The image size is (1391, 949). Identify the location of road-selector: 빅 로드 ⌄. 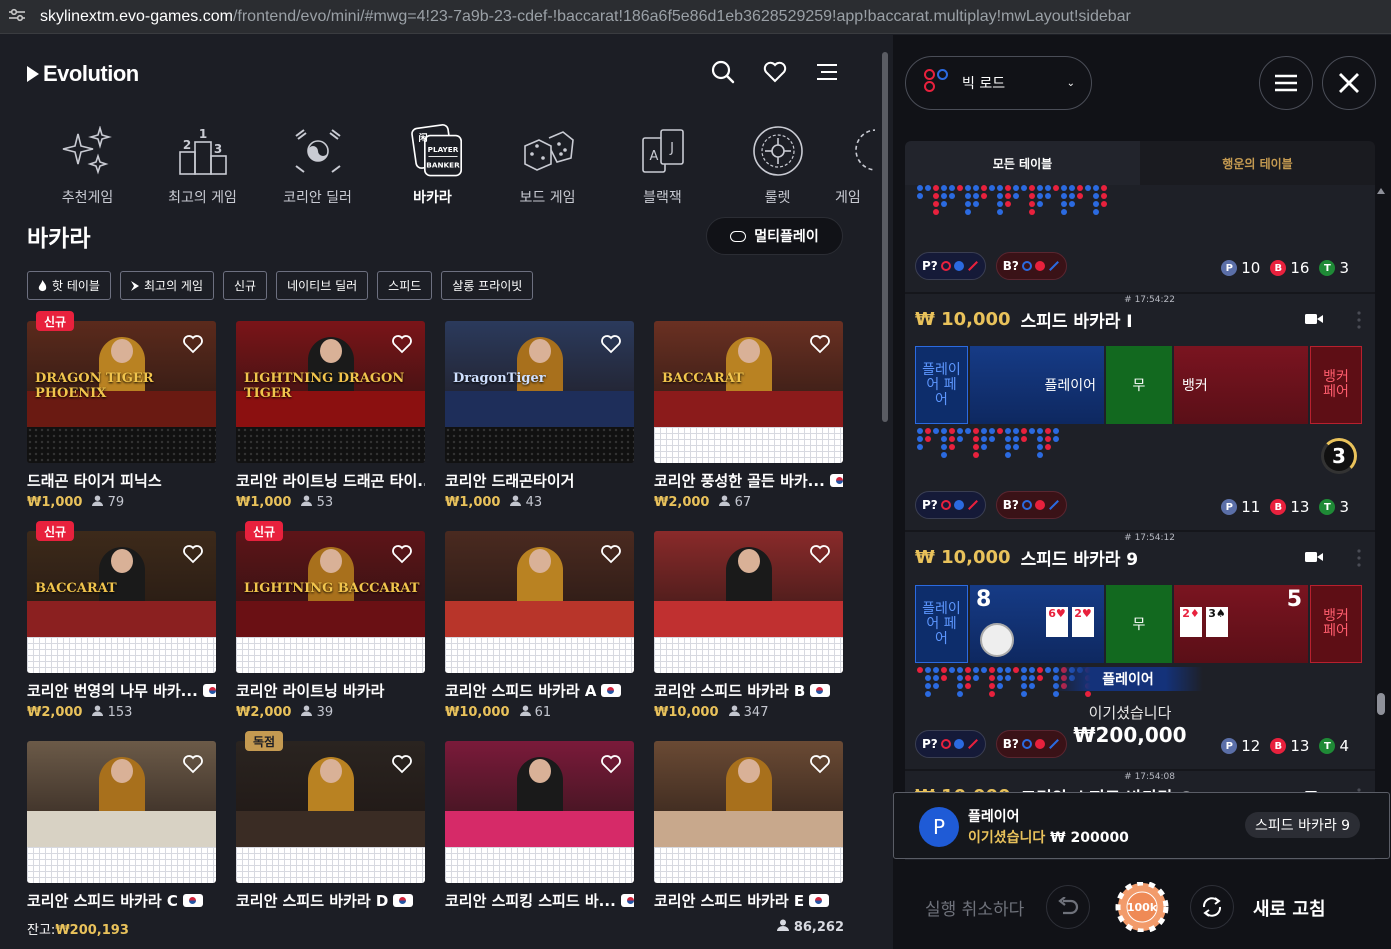
(998, 83).